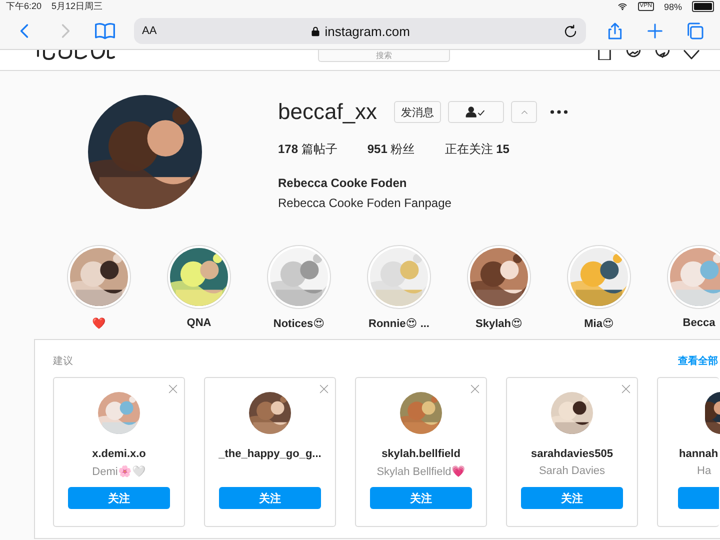  What do you see at coordinates (421, 454) in the screenshot?
I see `suggestion-username: skylah.bellfield` at bounding box center [421, 454].